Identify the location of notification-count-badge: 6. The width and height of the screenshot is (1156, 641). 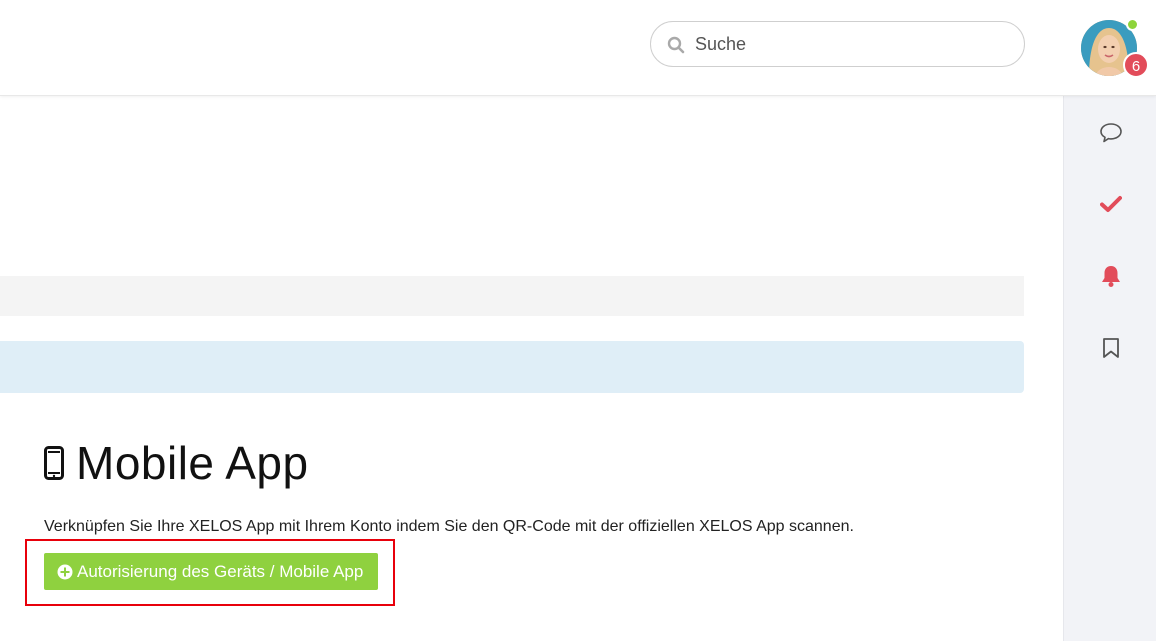
(1136, 65).